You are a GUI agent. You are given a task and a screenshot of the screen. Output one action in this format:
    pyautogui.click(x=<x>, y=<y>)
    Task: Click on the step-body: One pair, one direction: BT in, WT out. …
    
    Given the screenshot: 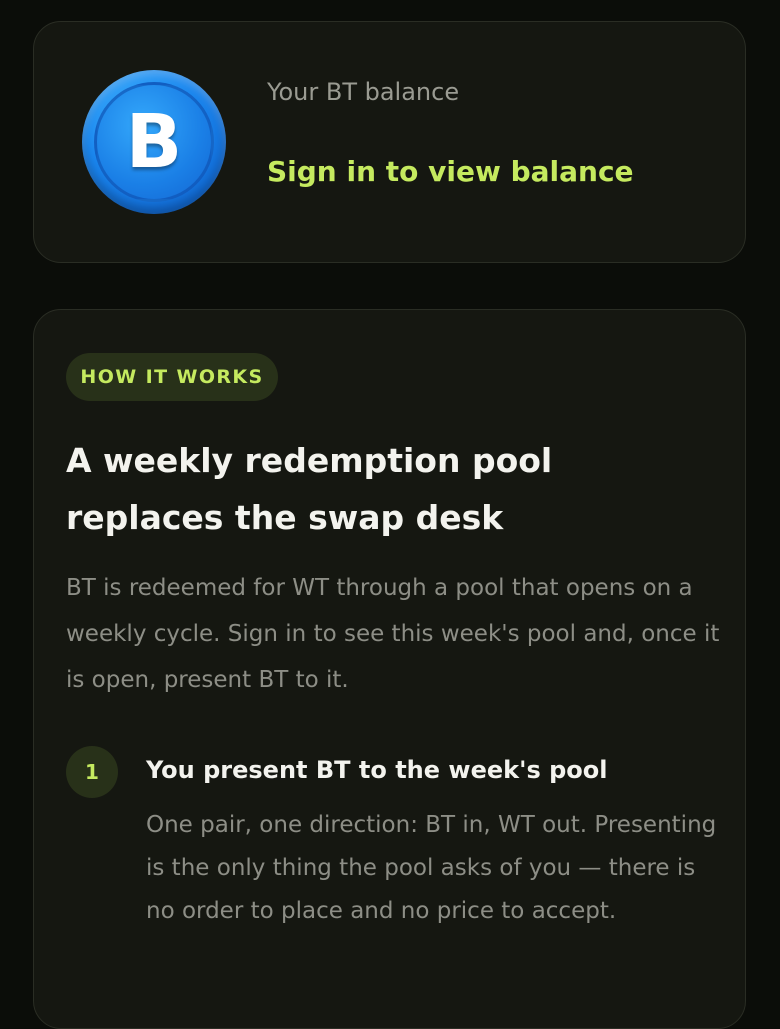 What is the action you would take?
    pyautogui.click(x=431, y=868)
    